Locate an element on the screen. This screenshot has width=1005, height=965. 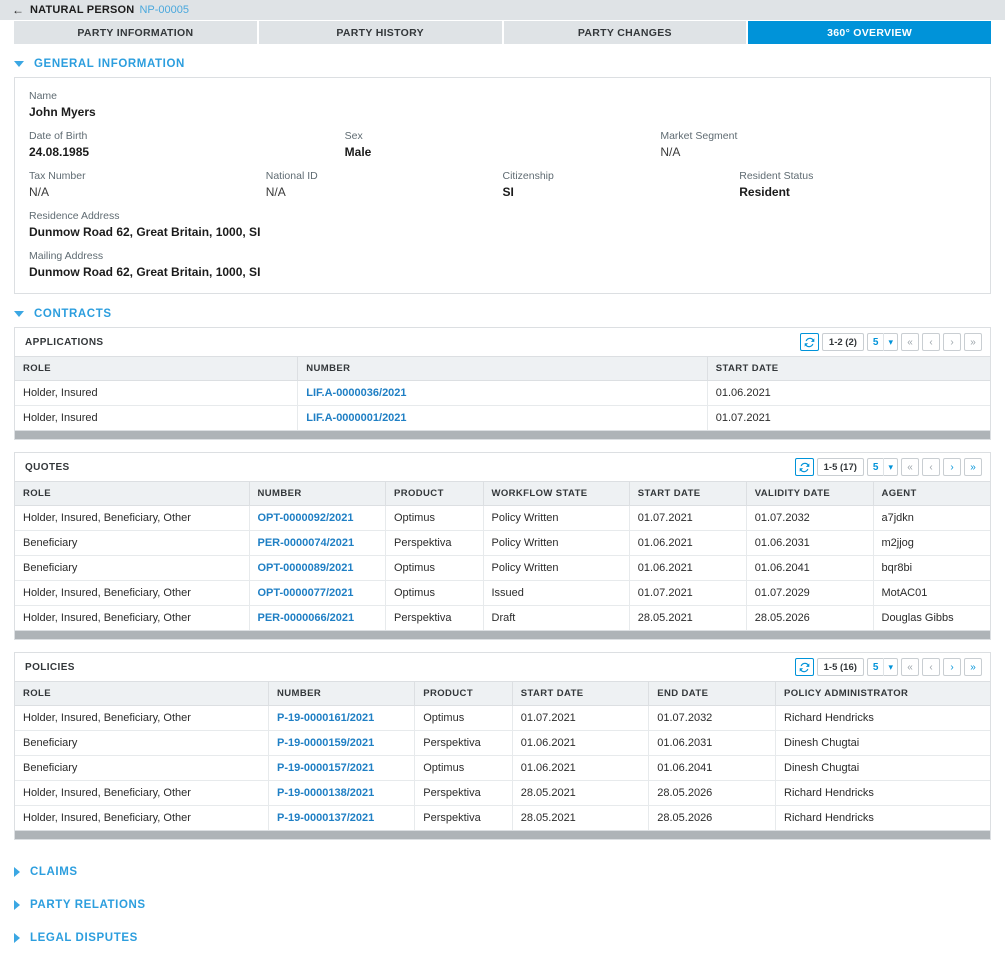
column-header: AGENT is located at coordinates (931, 493).